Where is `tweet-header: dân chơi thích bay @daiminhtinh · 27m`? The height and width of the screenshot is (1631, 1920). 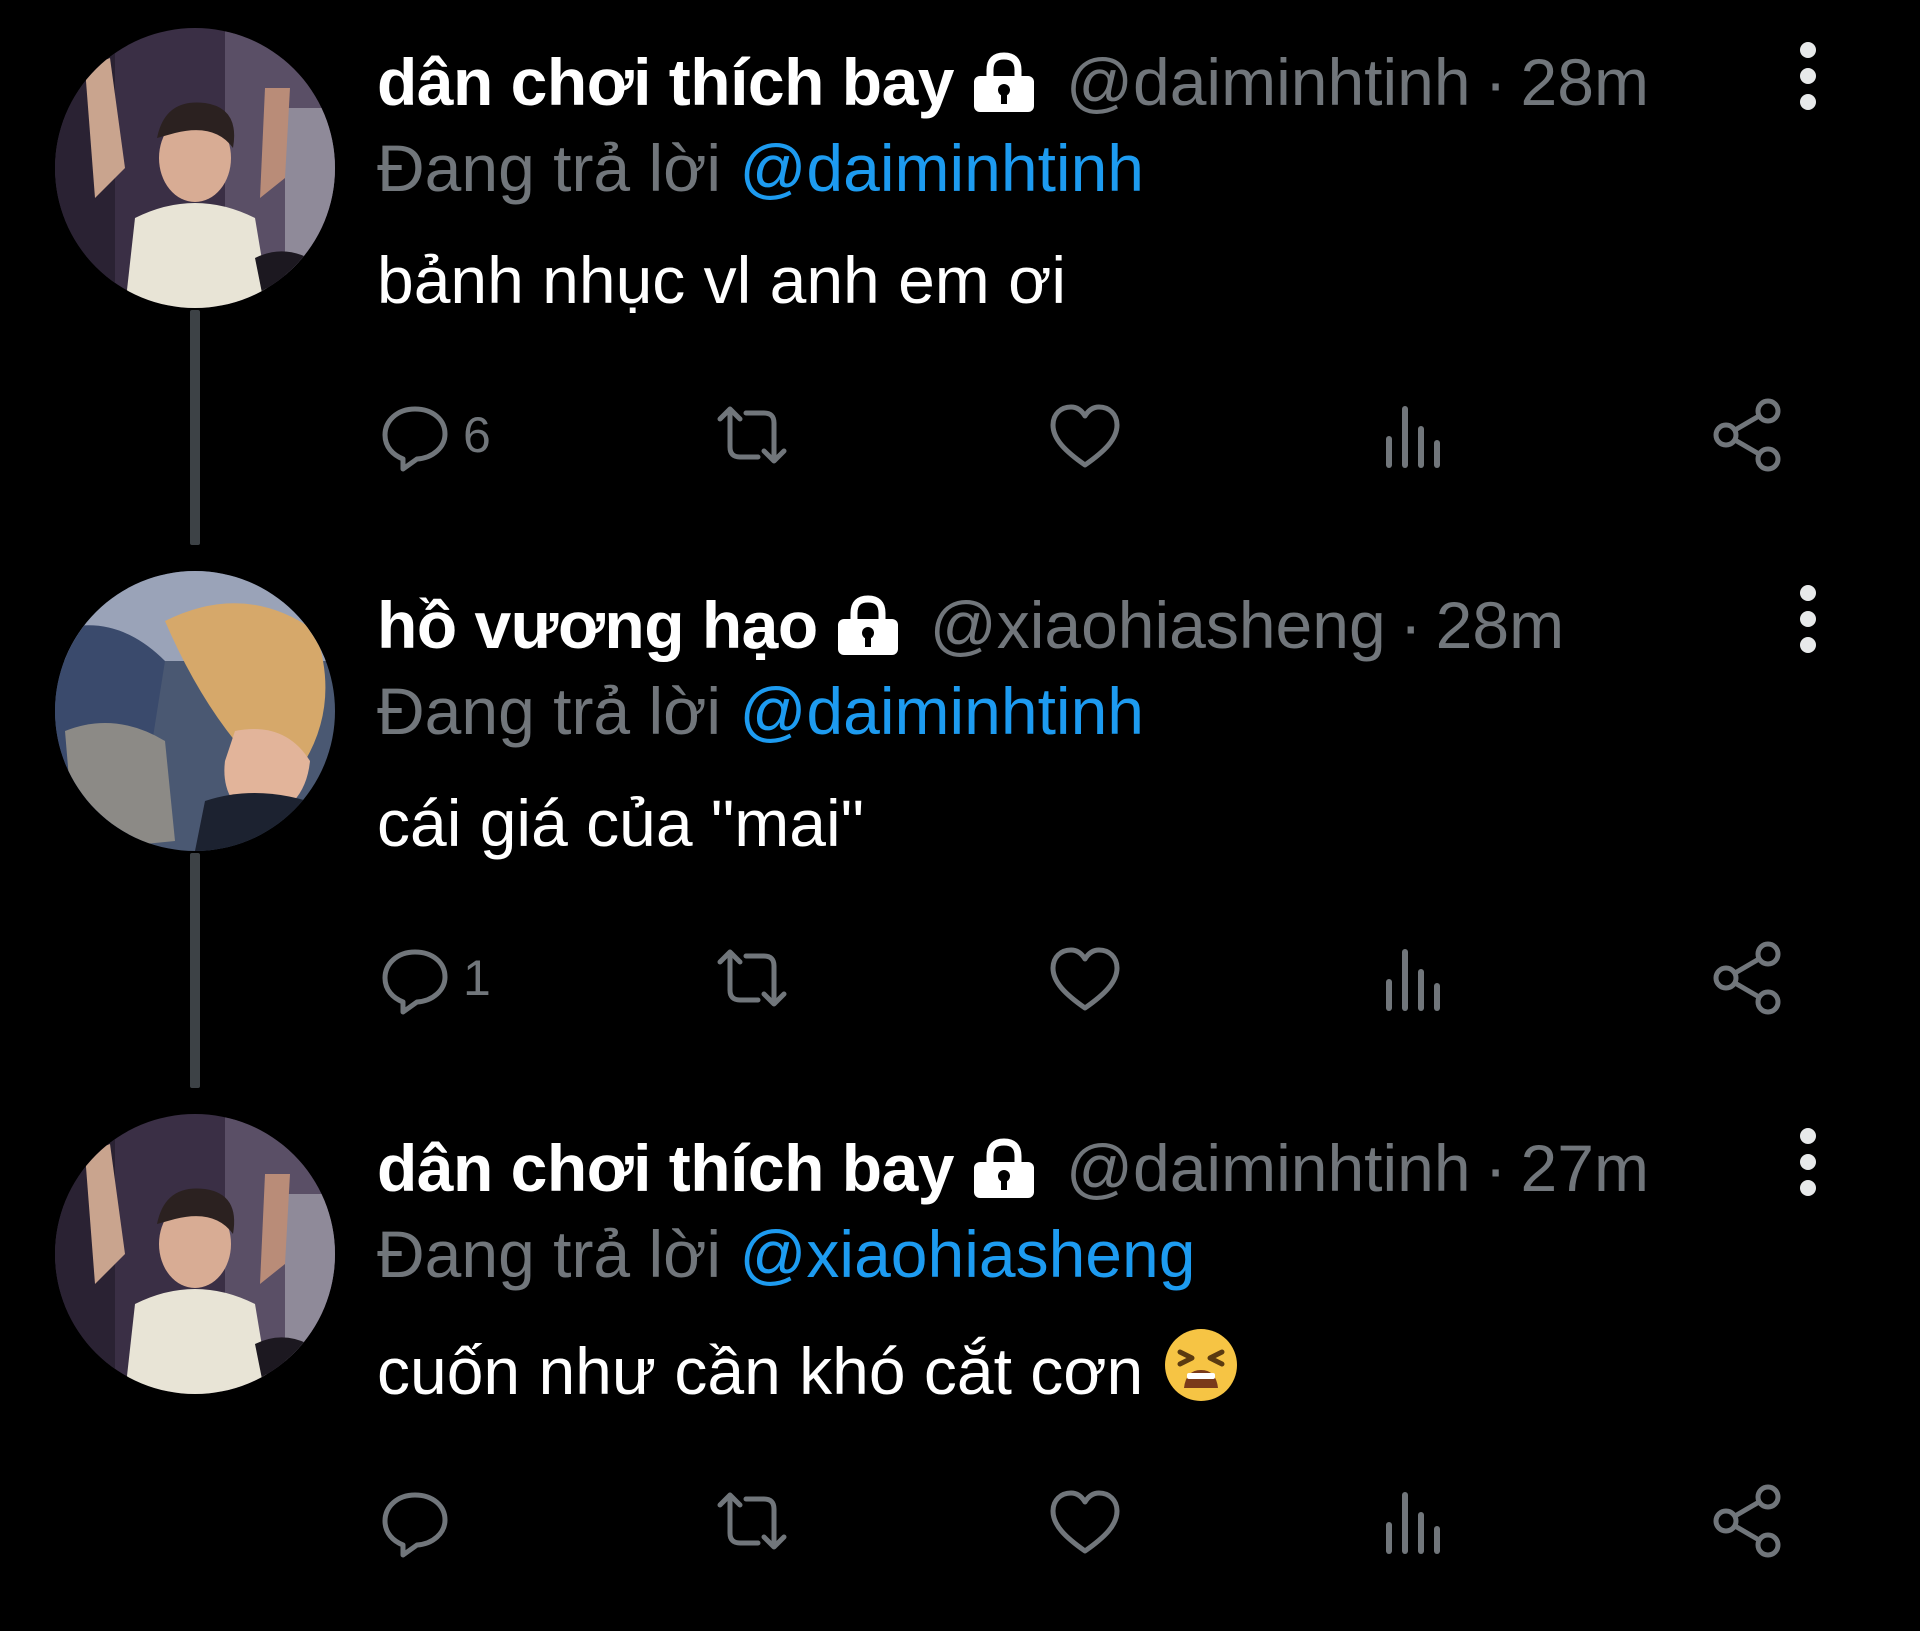 tweet-header: dân chơi thích bay @daiminhtinh · 27m is located at coordinates (1013, 1168).